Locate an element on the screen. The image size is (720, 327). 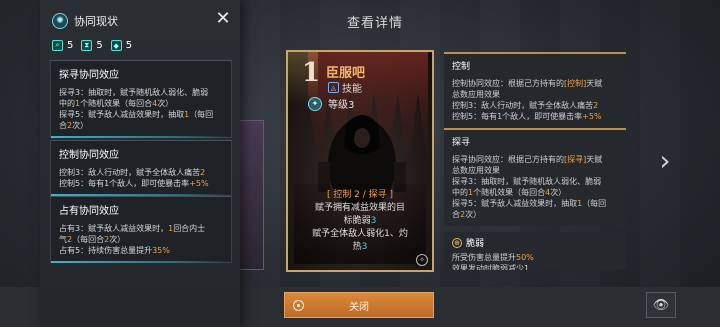
text-line: 占有5：持续伤害总量提升35% is located at coordinates (114, 250).